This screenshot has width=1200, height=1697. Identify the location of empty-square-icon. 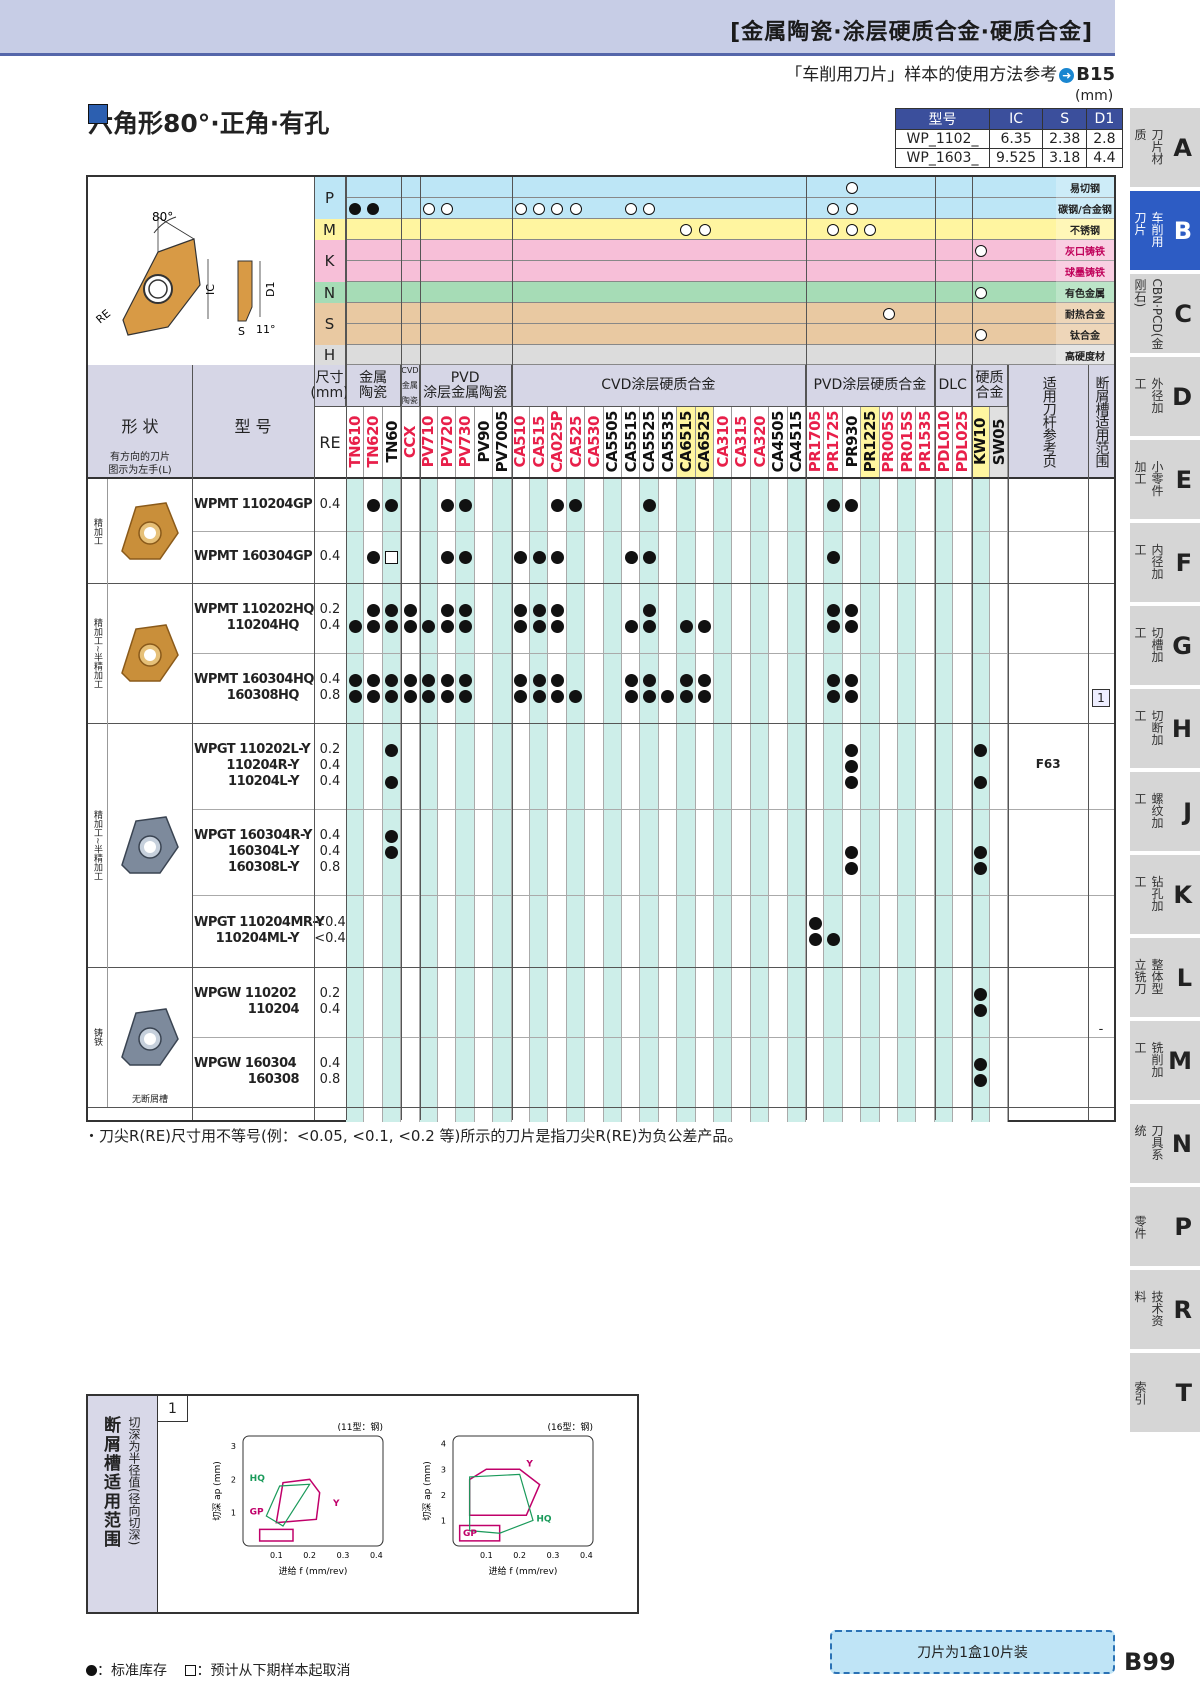
(191, 1670).